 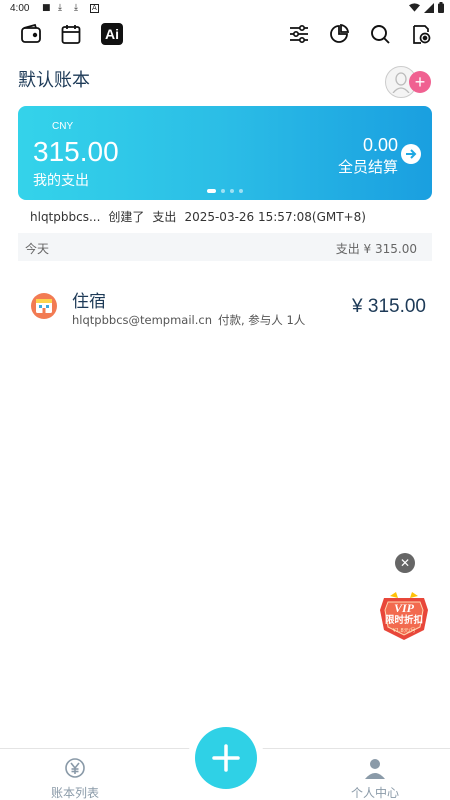 What do you see at coordinates (164, 217) in the screenshot?
I see `activity-type: 支出` at bounding box center [164, 217].